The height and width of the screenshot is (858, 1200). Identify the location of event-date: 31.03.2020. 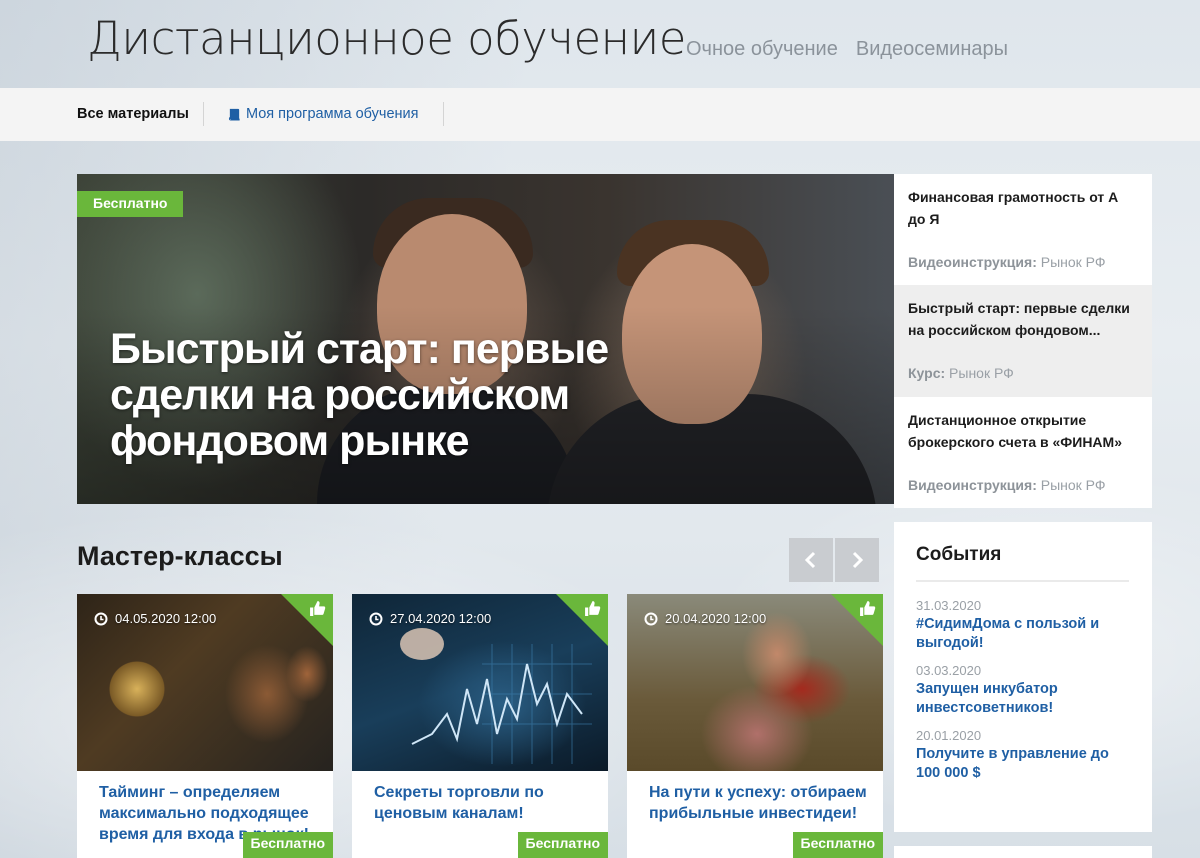
(949, 605).